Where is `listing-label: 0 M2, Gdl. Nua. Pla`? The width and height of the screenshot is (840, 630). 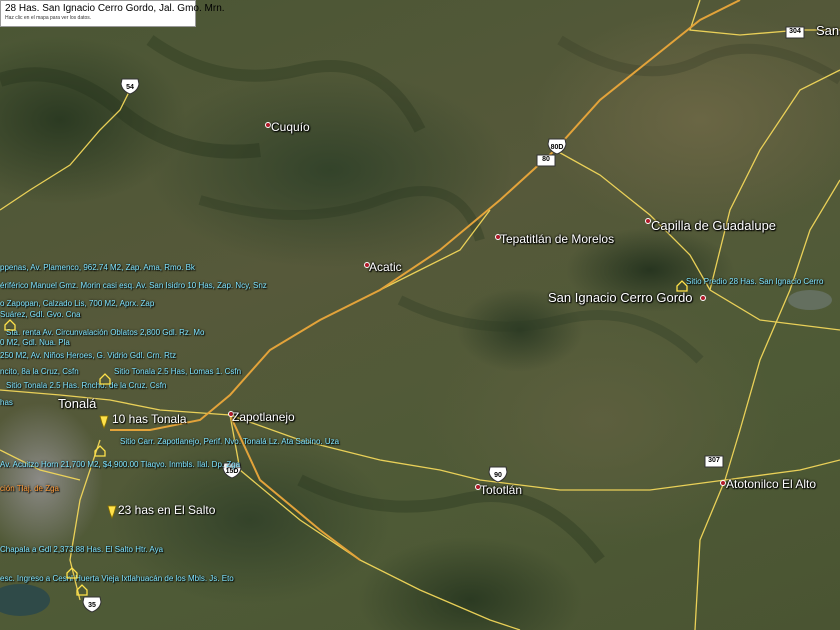 listing-label: 0 M2, Gdl. Nua. Pla is located at coordinates (35, 342).